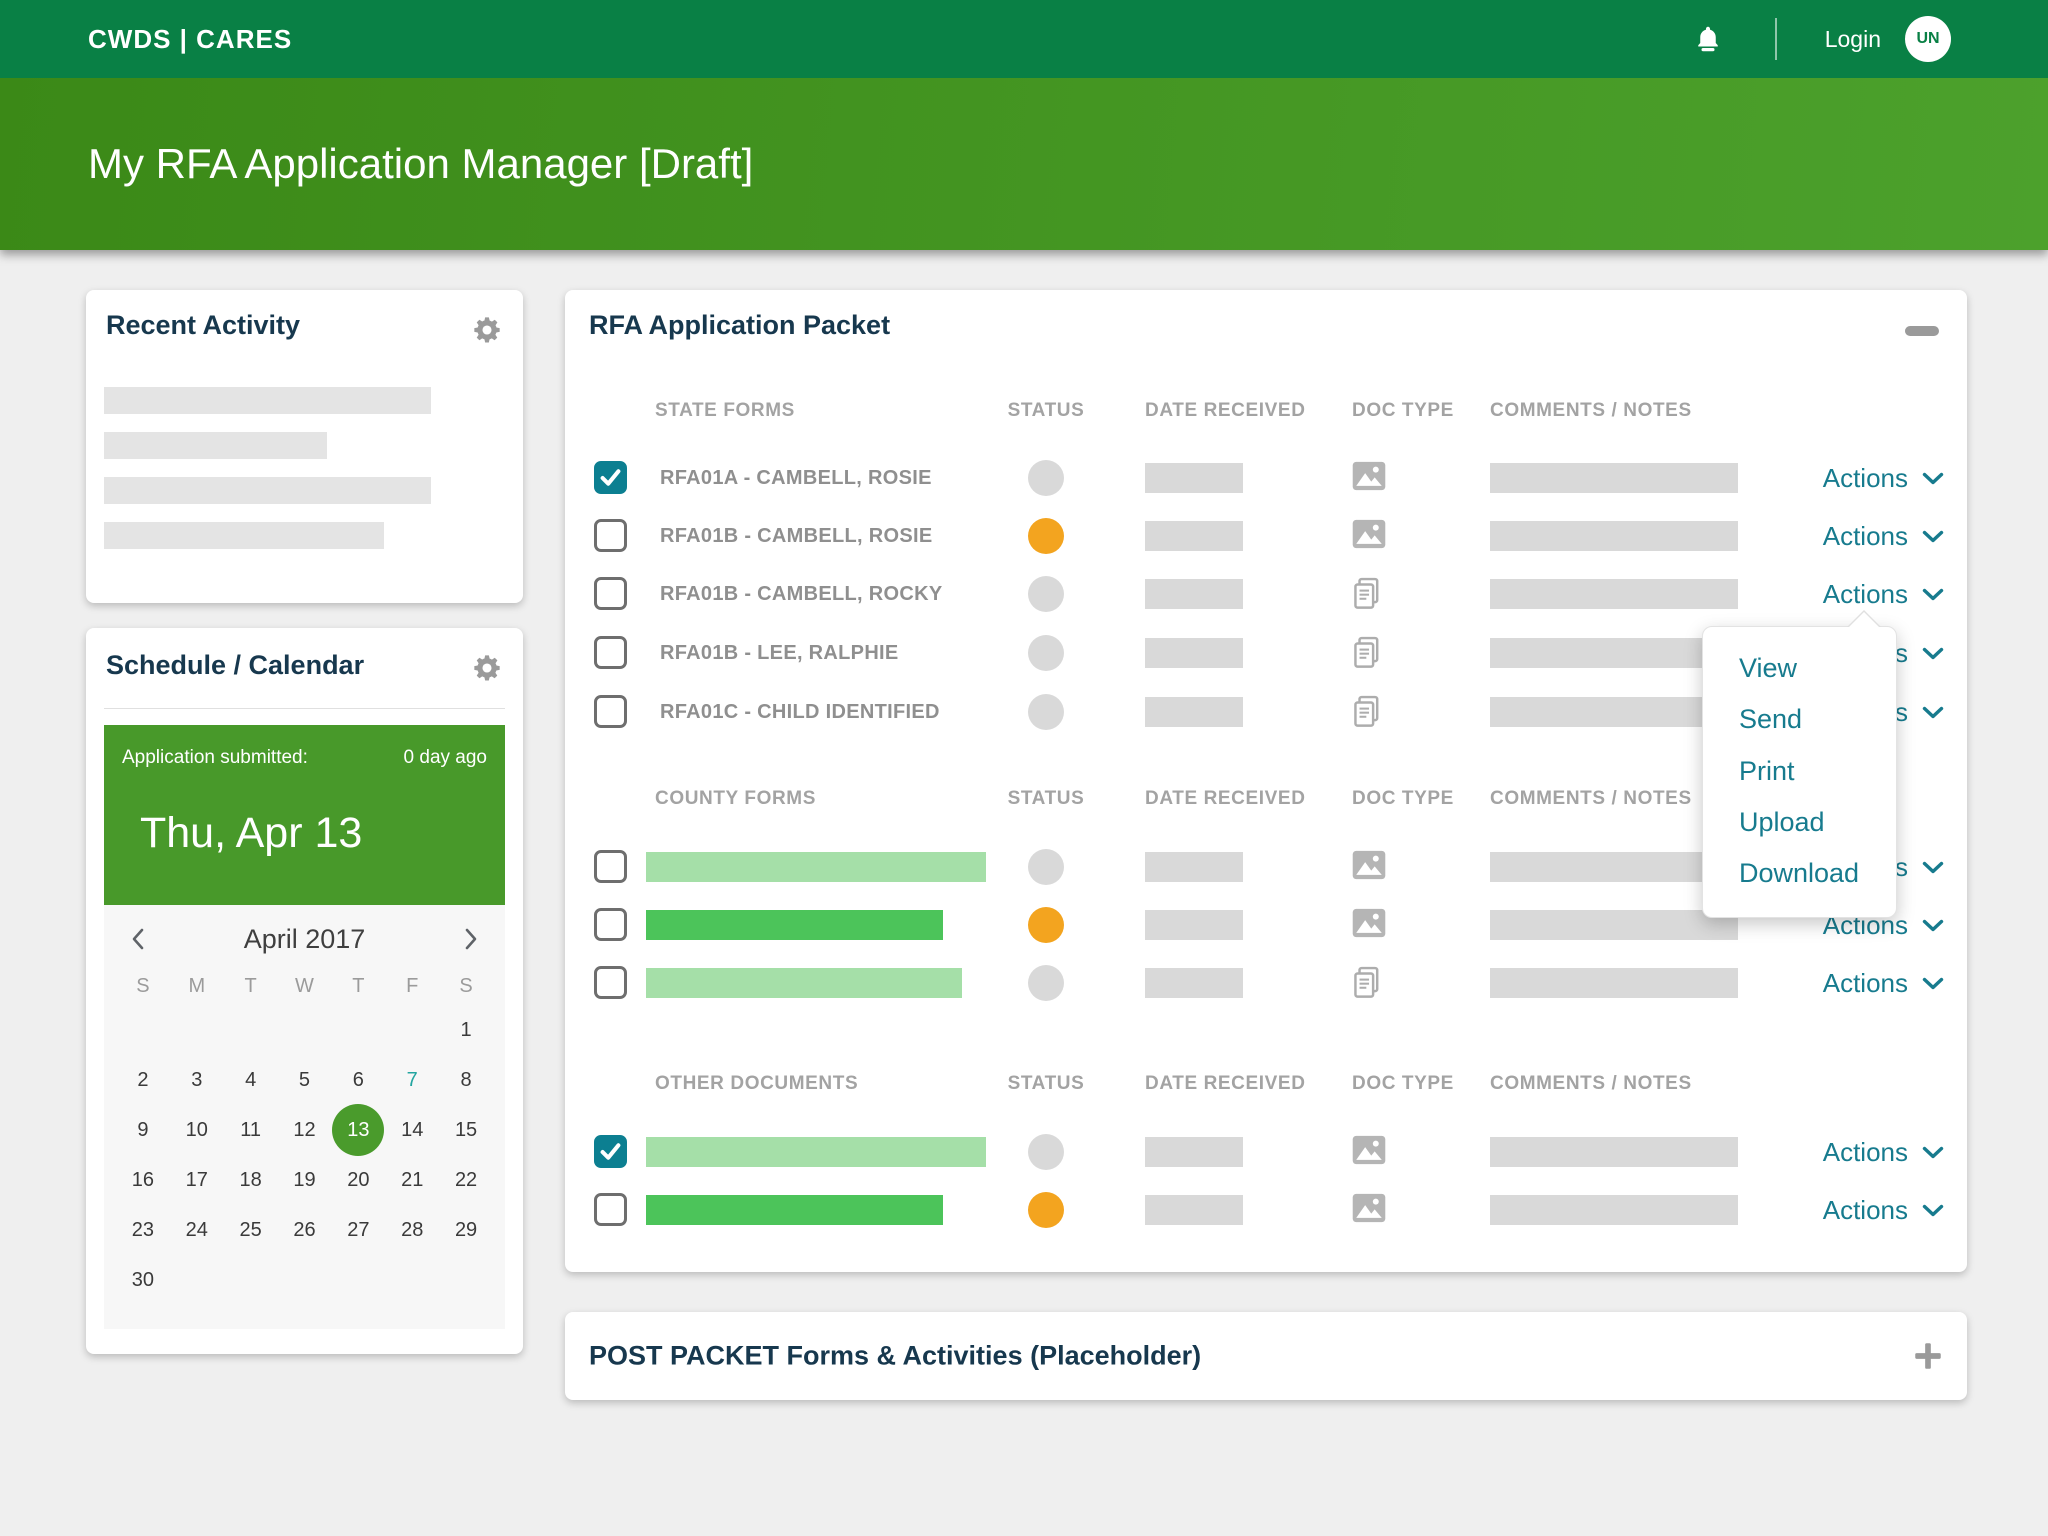 The height and width of the screenshot is (1536, 2048). Describe the element at coordinates (466, 1030) in the screenshot. I see `calendar-day: 1` at that location.